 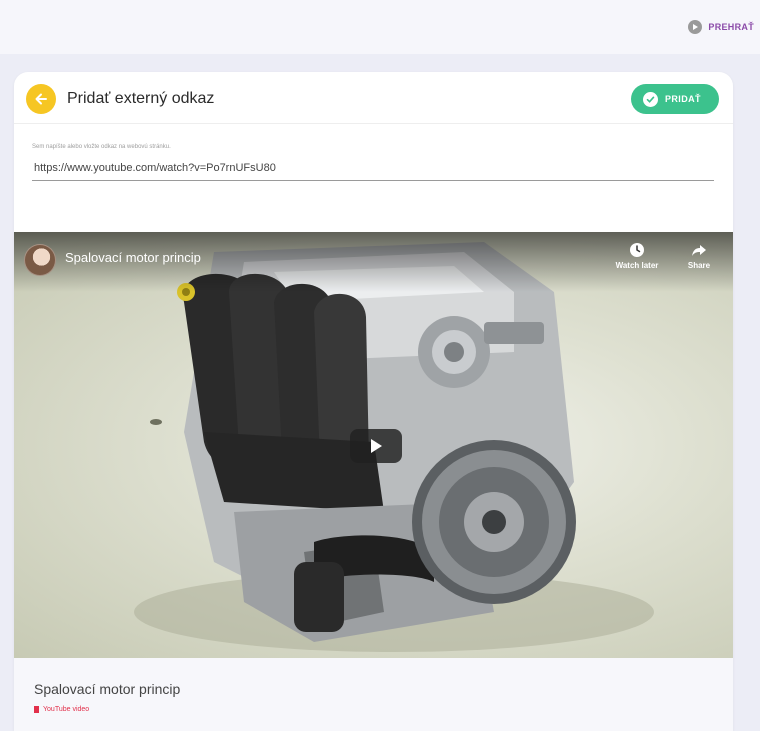 I want to click on preview-source: YouTube video, so click(x=61, y=709).